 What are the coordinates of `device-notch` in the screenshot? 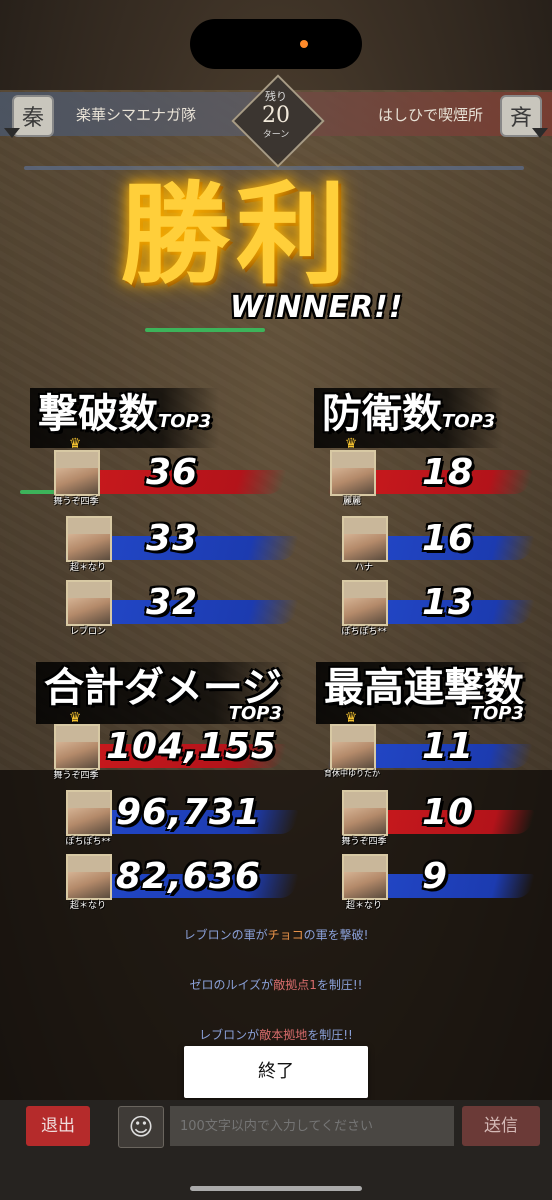 It's located at (276, 44).